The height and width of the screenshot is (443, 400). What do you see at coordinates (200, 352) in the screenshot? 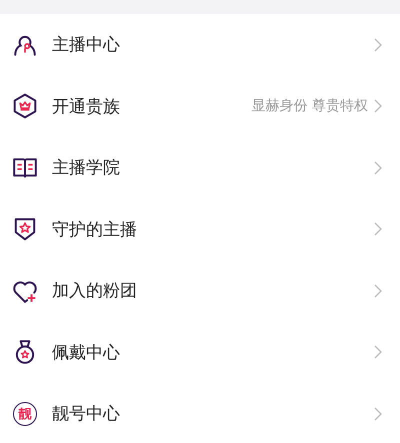
I see `menu-item: 佩戴中心` at bounding box center [200, 352].